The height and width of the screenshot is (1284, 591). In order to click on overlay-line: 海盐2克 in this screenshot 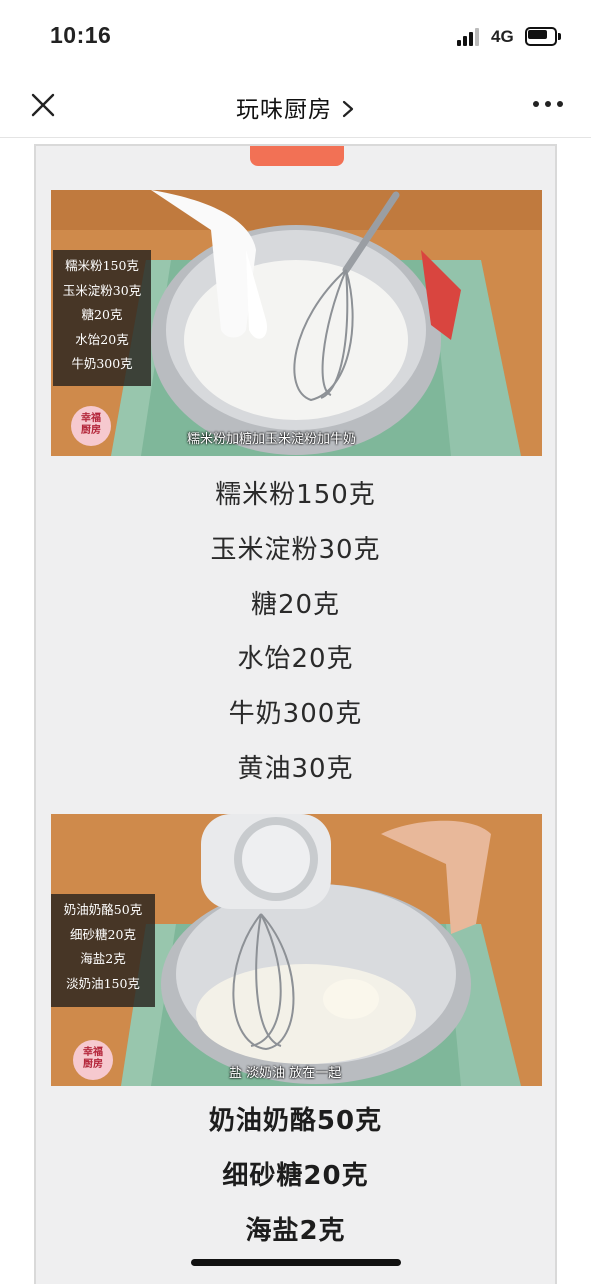, I will do `click(103, 958)`.